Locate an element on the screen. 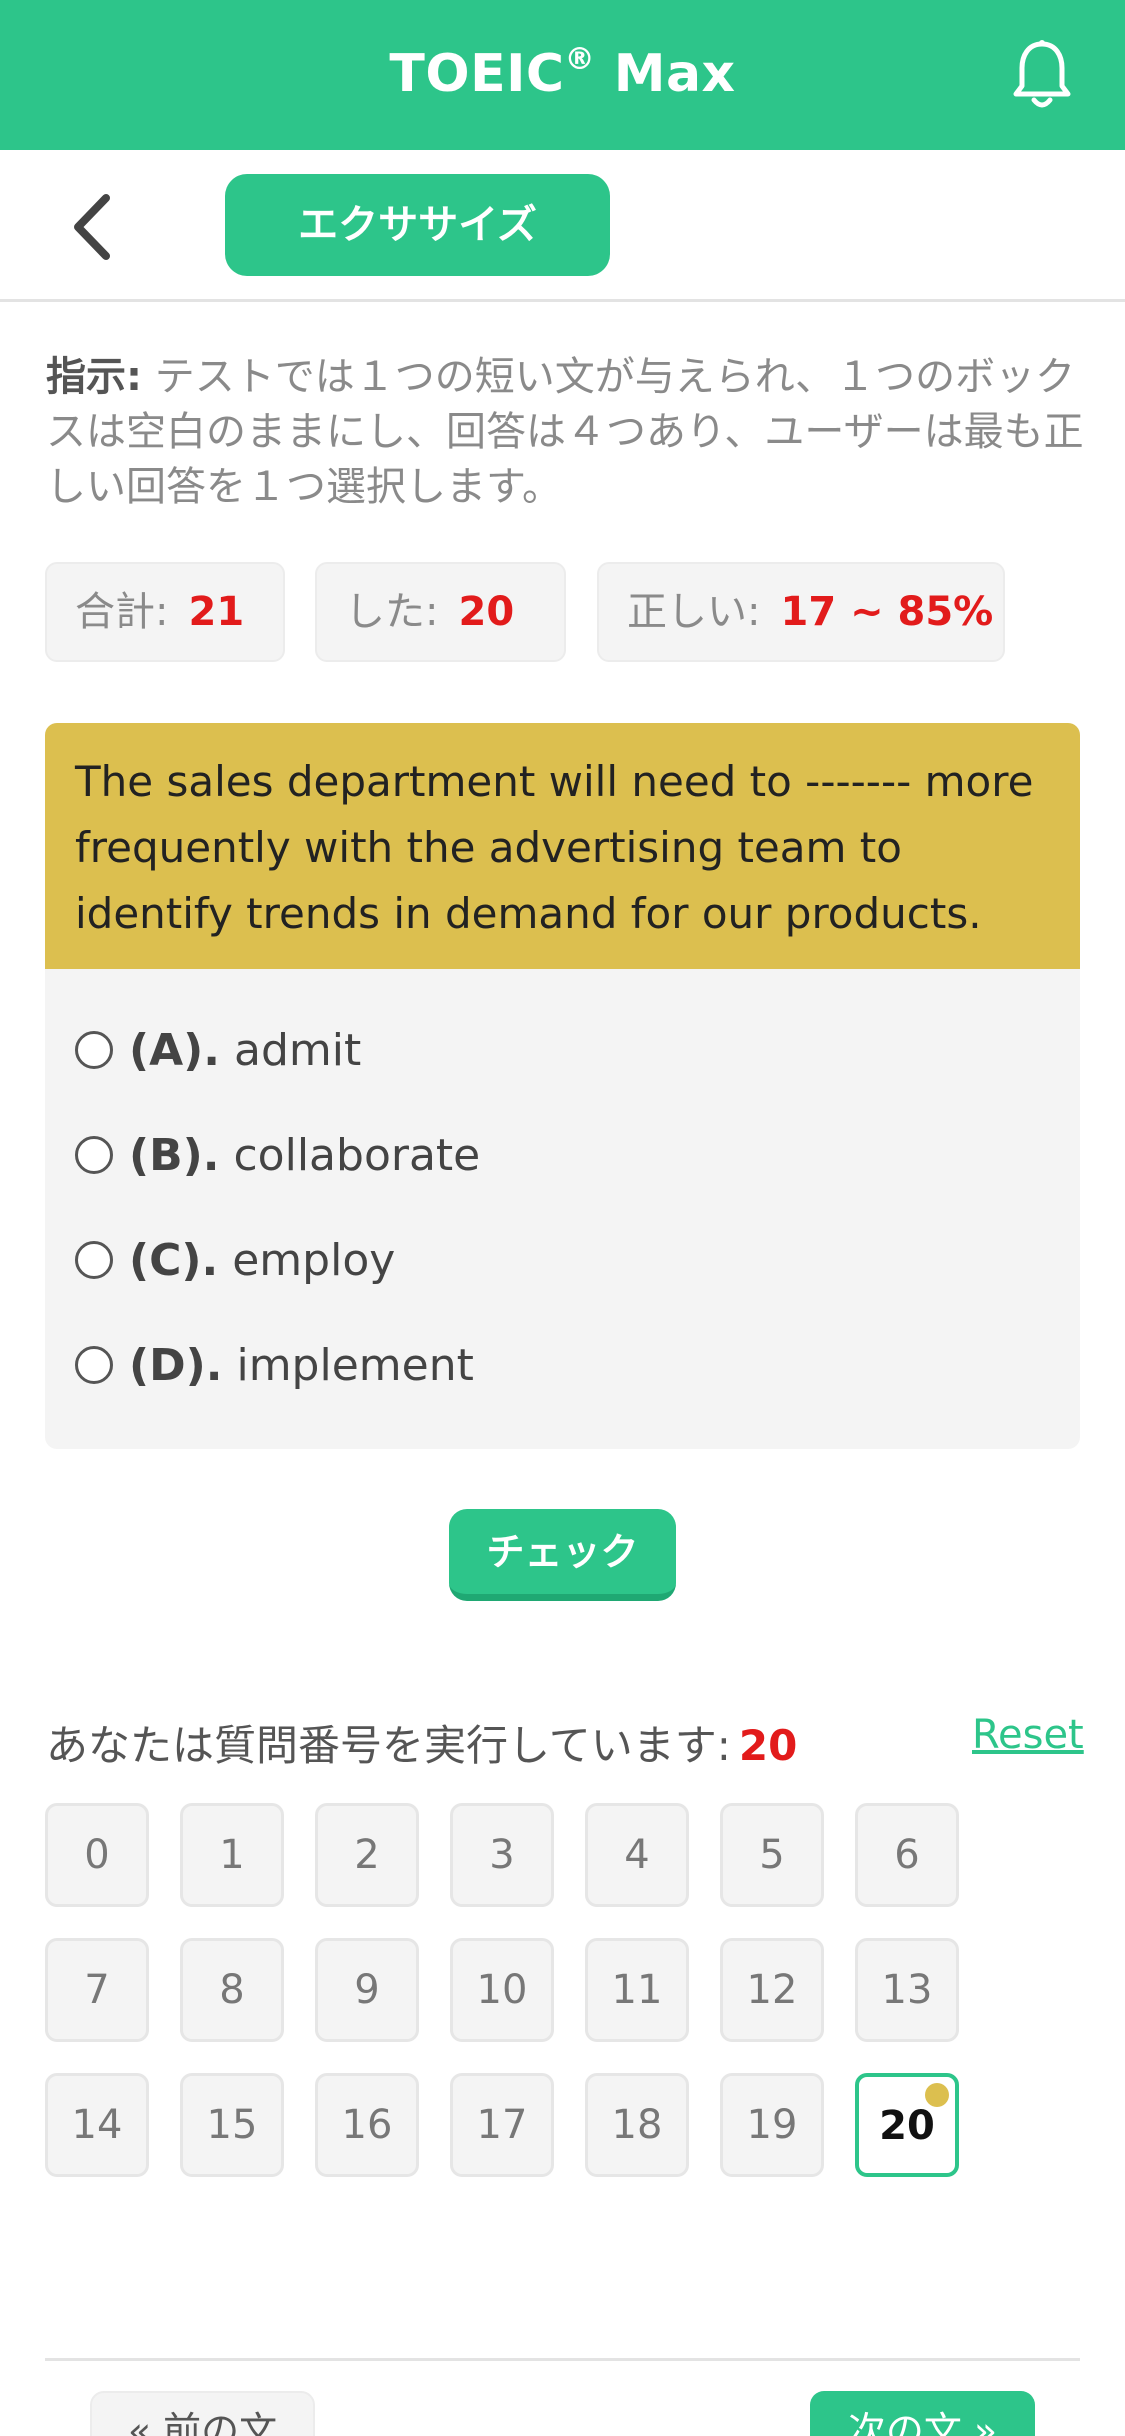 This screenshot has height=2436, width=1125. question-number-label: 1 is located at coordinates (232, 1855).